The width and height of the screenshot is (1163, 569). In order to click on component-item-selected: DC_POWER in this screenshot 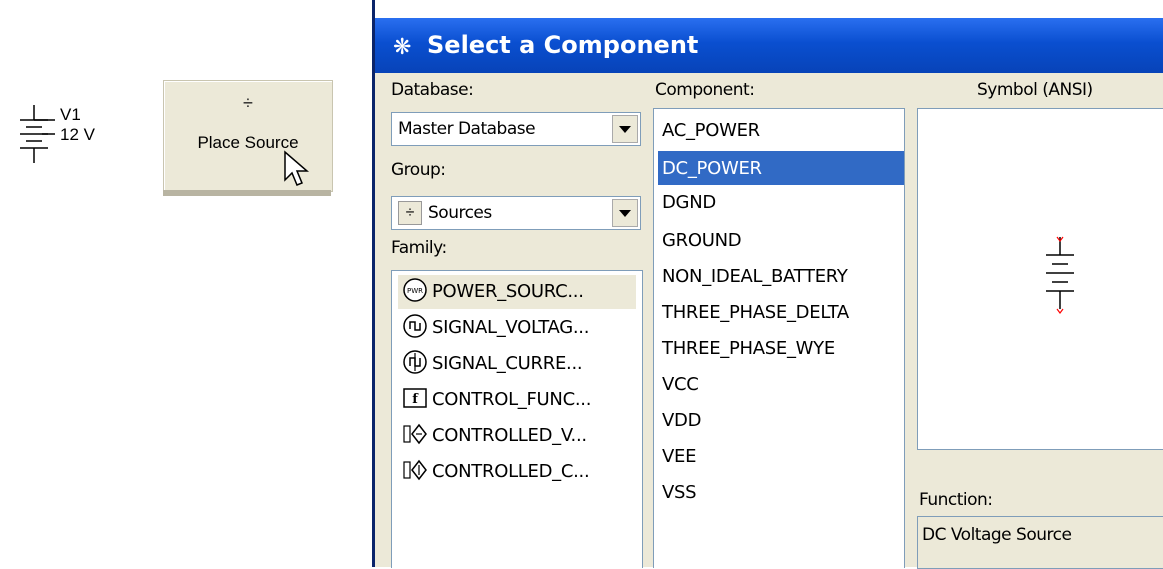, I will do `click(781, 168)`.